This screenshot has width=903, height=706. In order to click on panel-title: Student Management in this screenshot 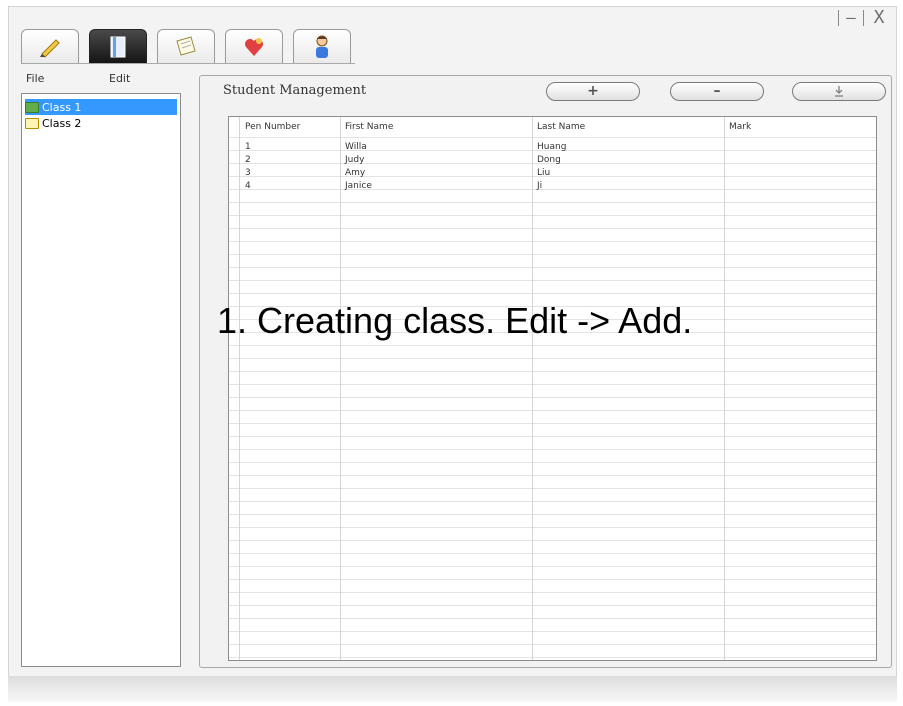, I will do `click(295, 90)`.